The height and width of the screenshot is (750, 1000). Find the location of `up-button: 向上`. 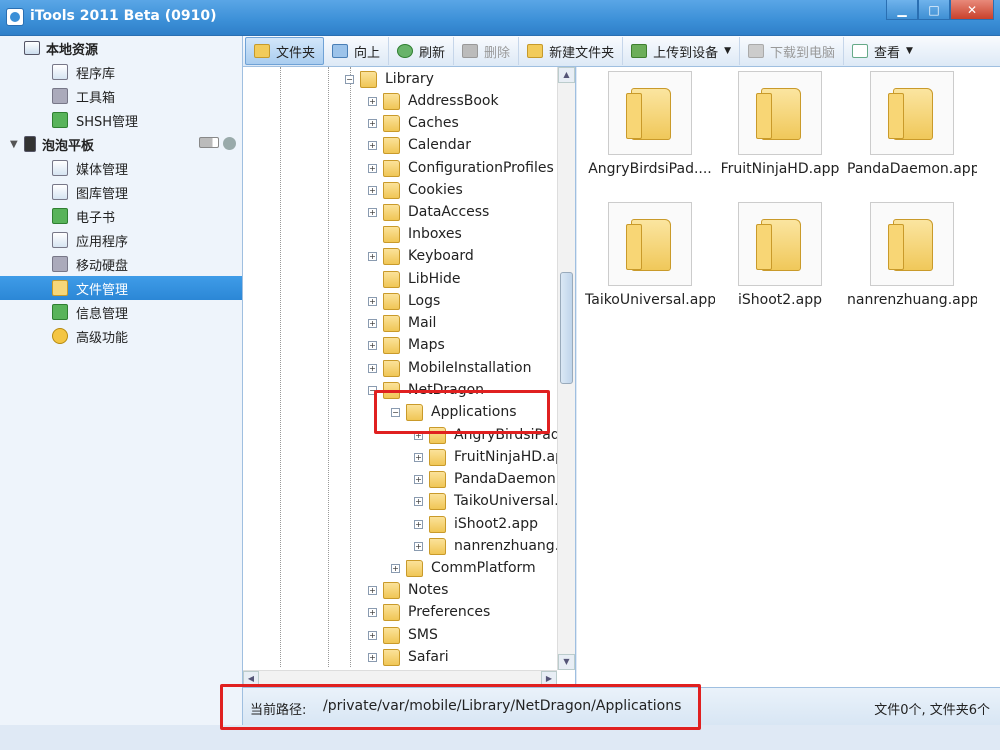

up-button: 向上 is located at coordinates (357, 51).